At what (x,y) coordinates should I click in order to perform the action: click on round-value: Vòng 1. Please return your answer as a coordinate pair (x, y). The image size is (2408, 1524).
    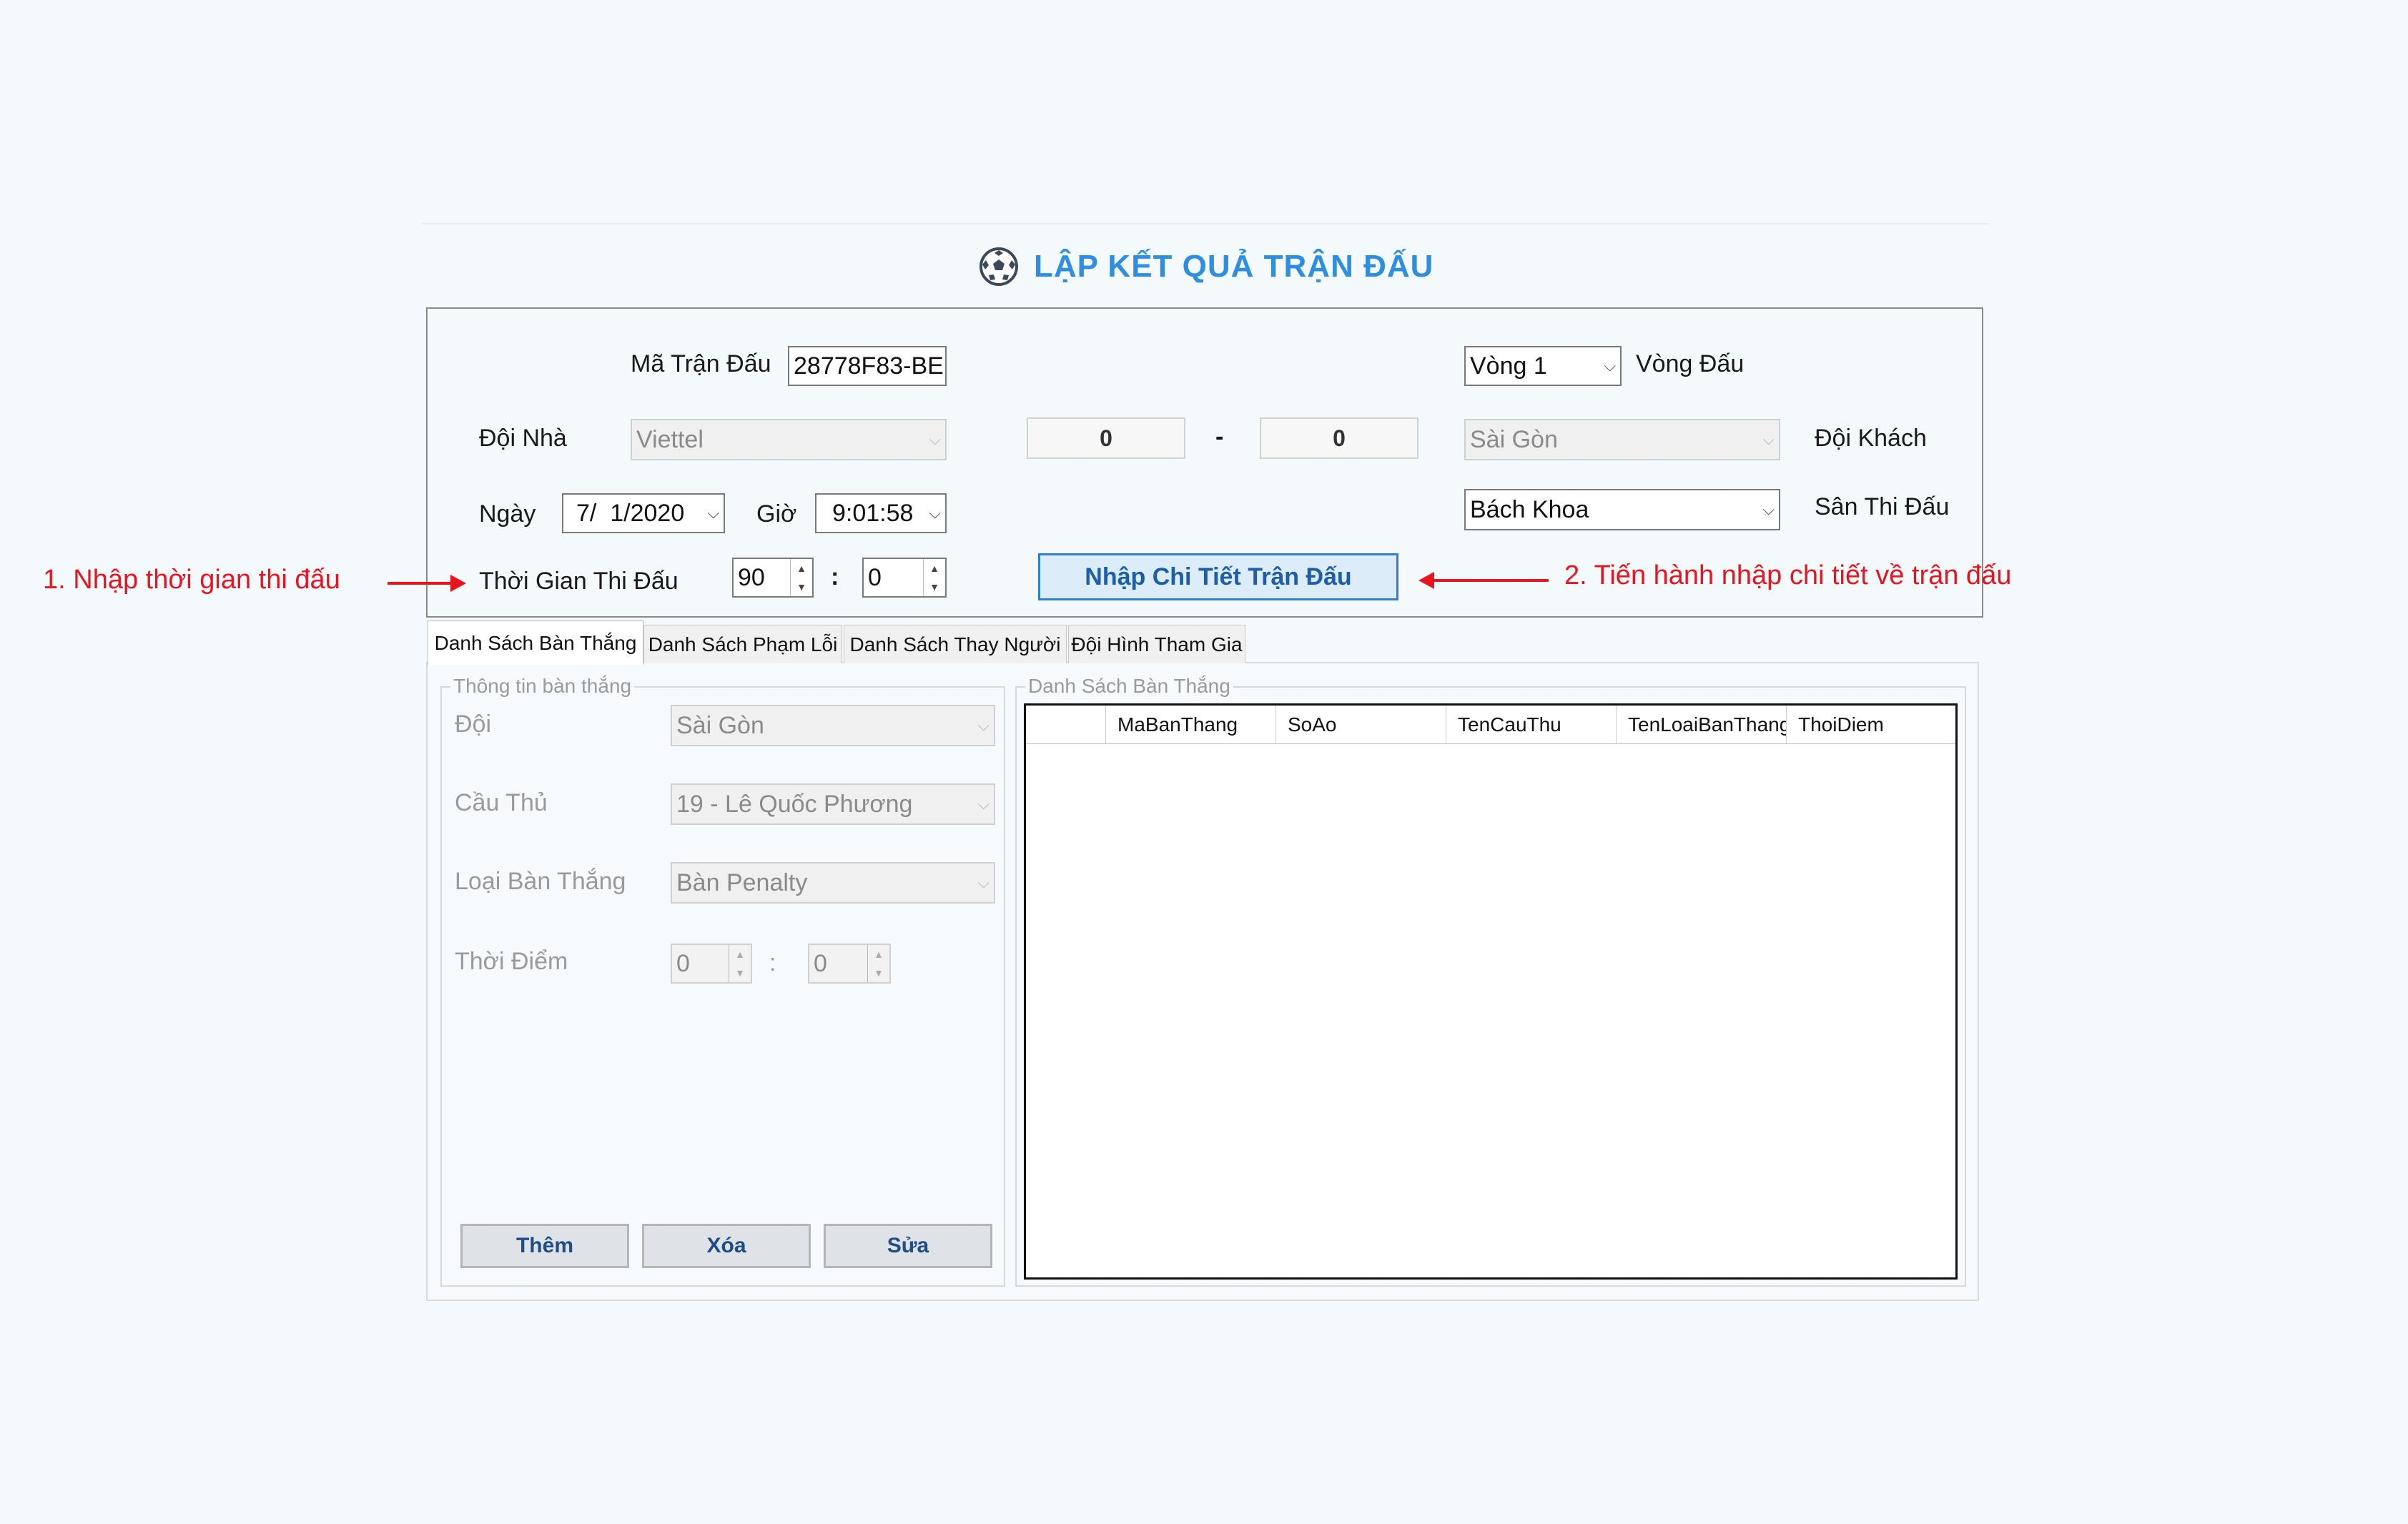
    Looking at the image, I should click on (1509, 366).